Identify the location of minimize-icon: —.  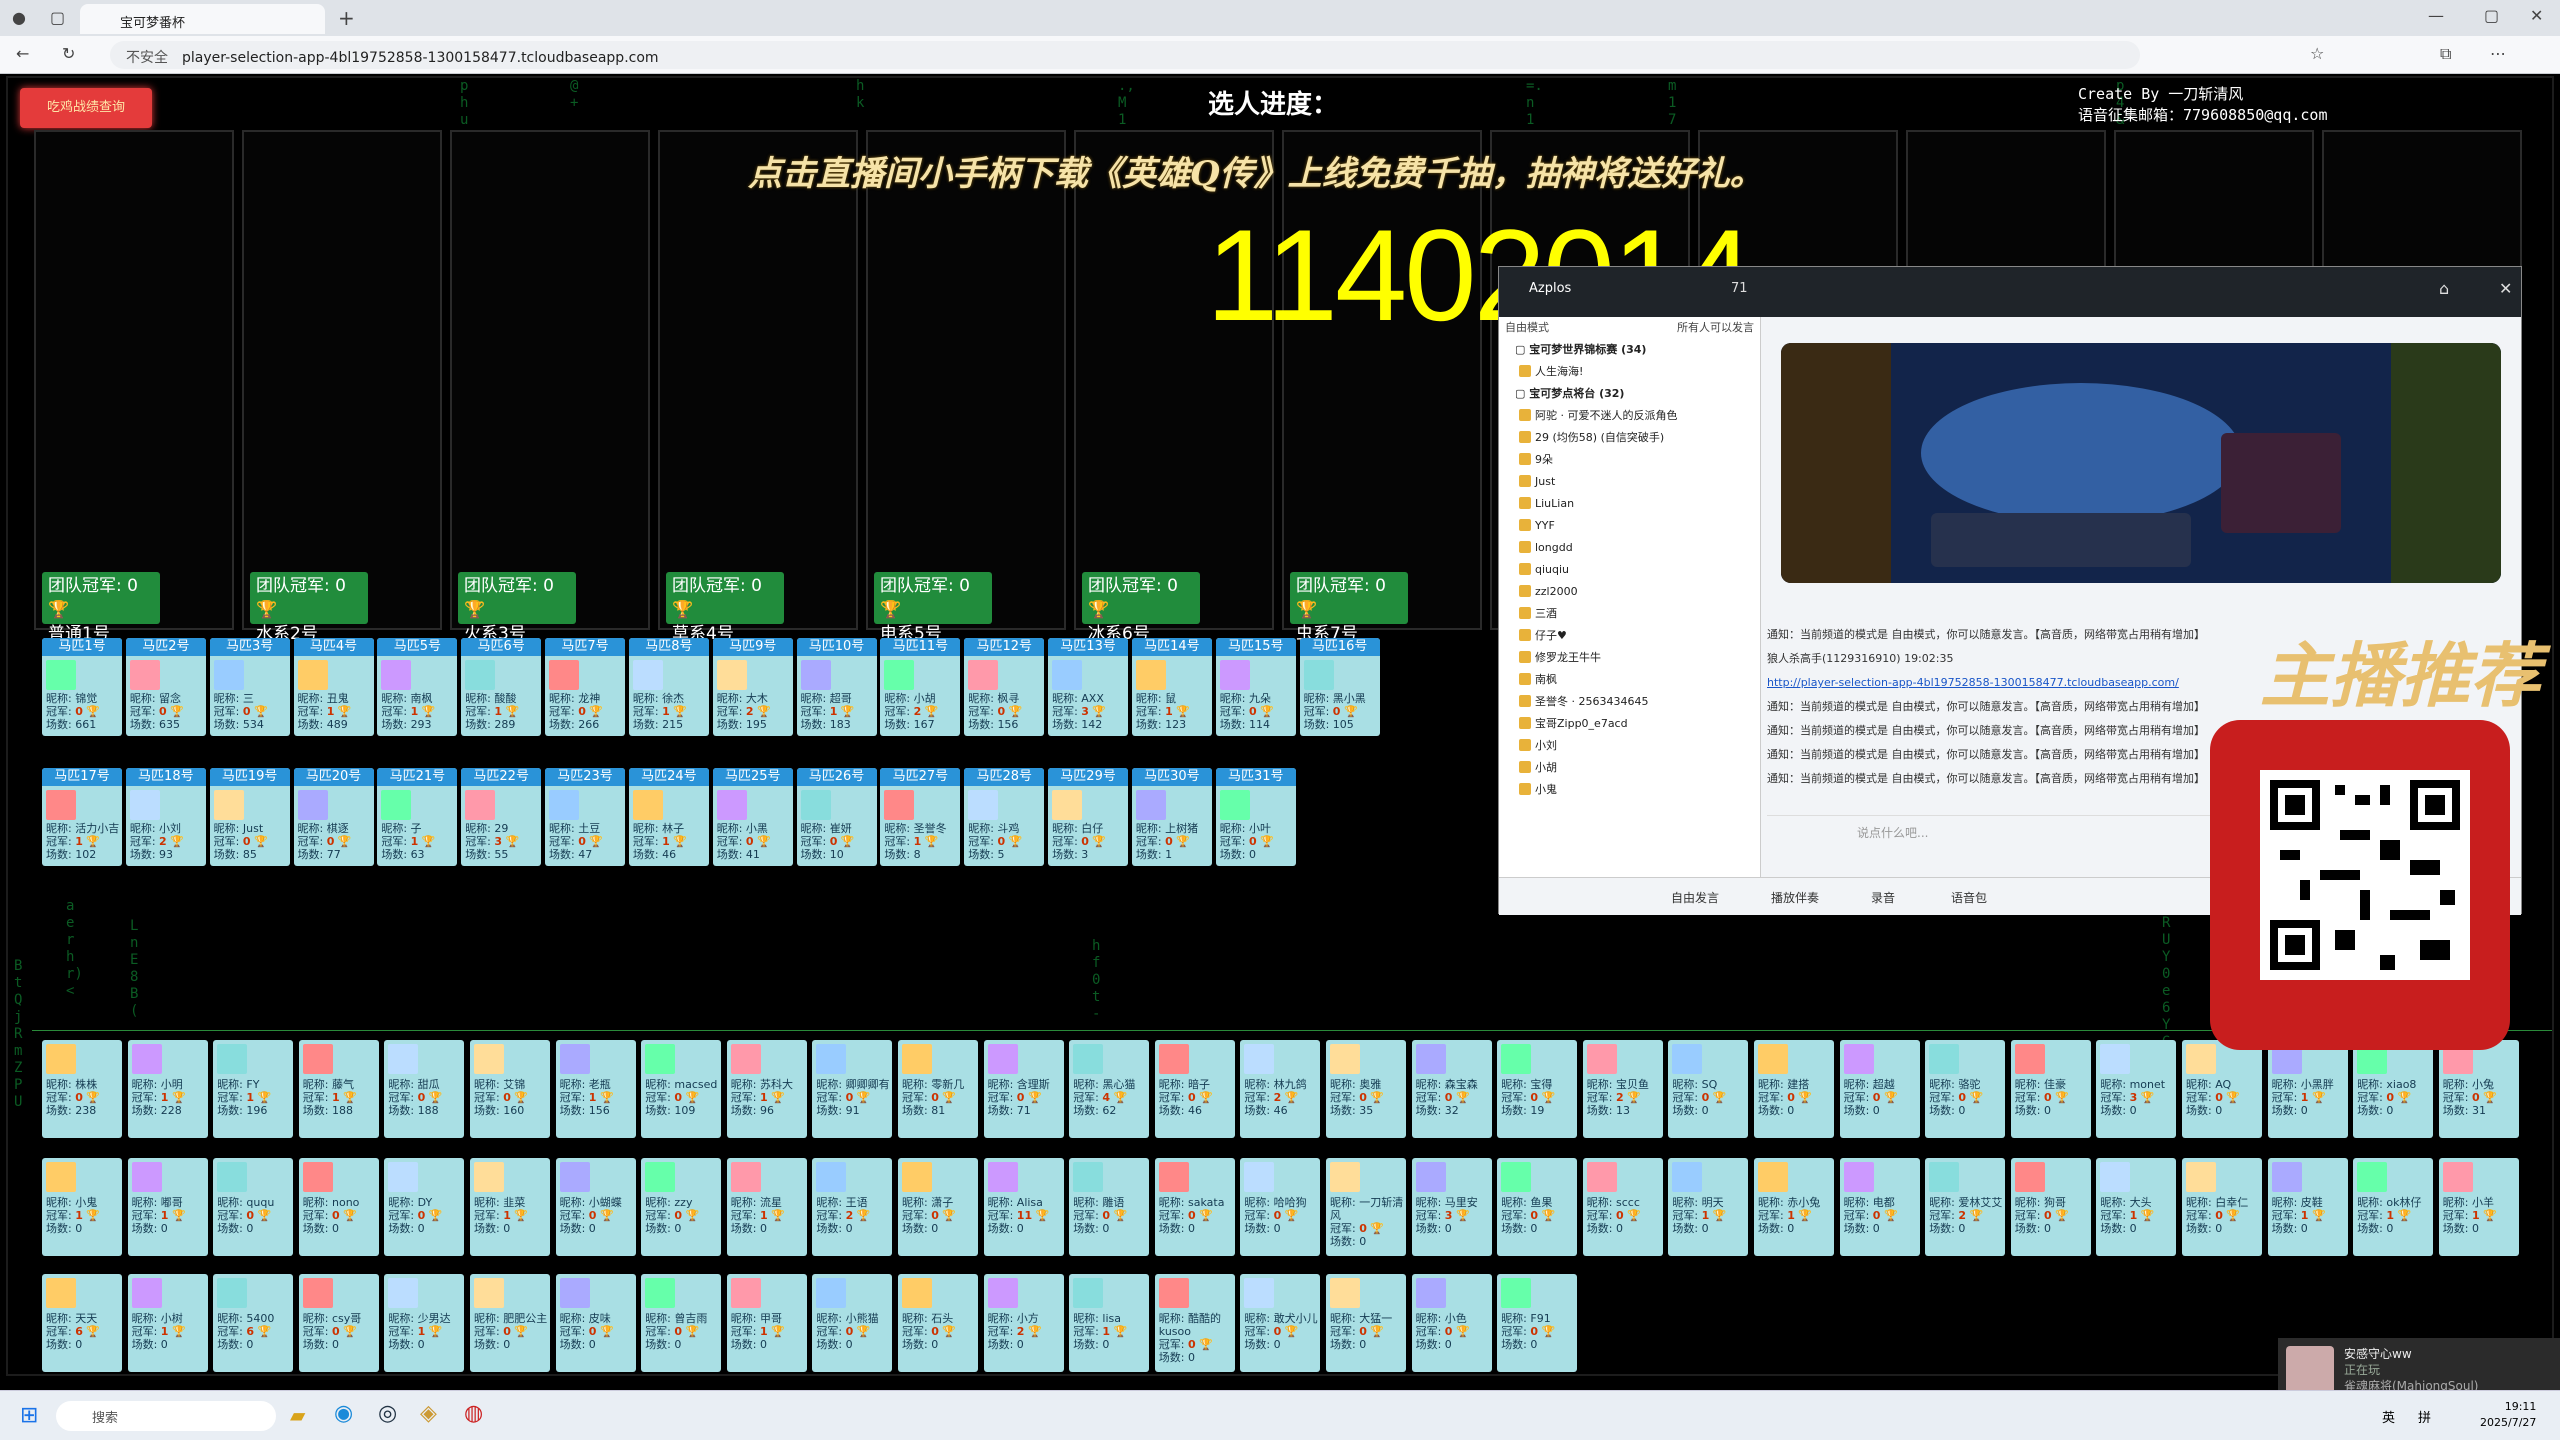
(2436, 15).